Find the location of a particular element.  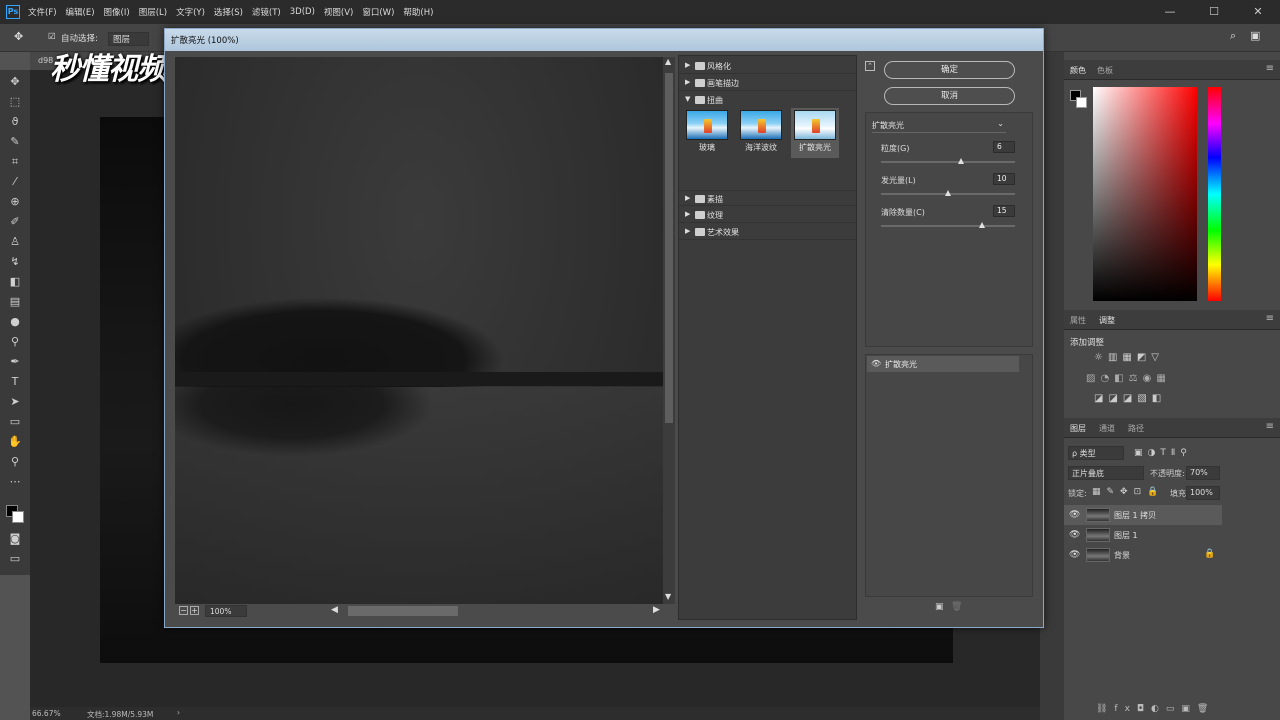

blur-tool-icon: ● is located at coordinates (15, 322).